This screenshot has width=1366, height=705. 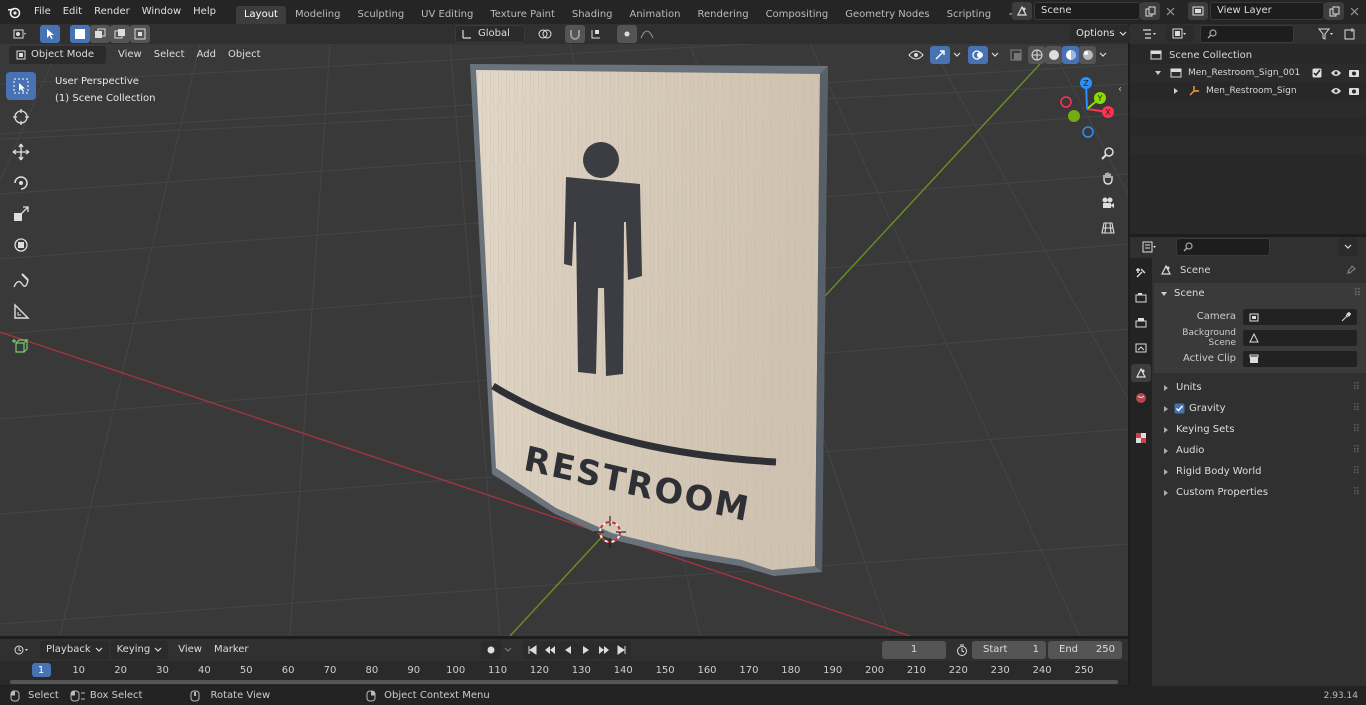 I want to click on timeline-scrollbar, so click(x=564, y=682).